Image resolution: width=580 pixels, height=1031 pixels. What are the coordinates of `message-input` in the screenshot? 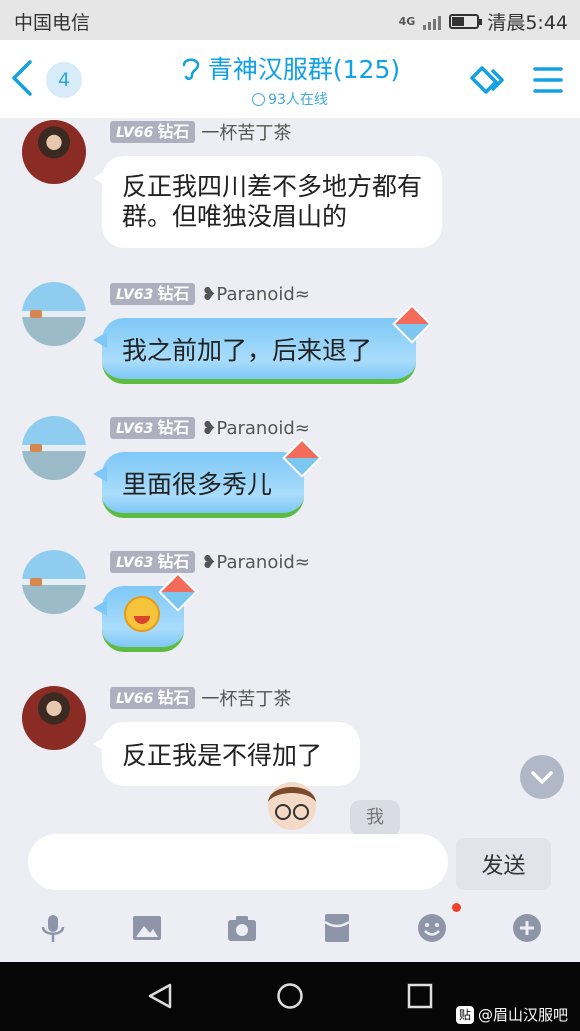 It's located at (238, 862).